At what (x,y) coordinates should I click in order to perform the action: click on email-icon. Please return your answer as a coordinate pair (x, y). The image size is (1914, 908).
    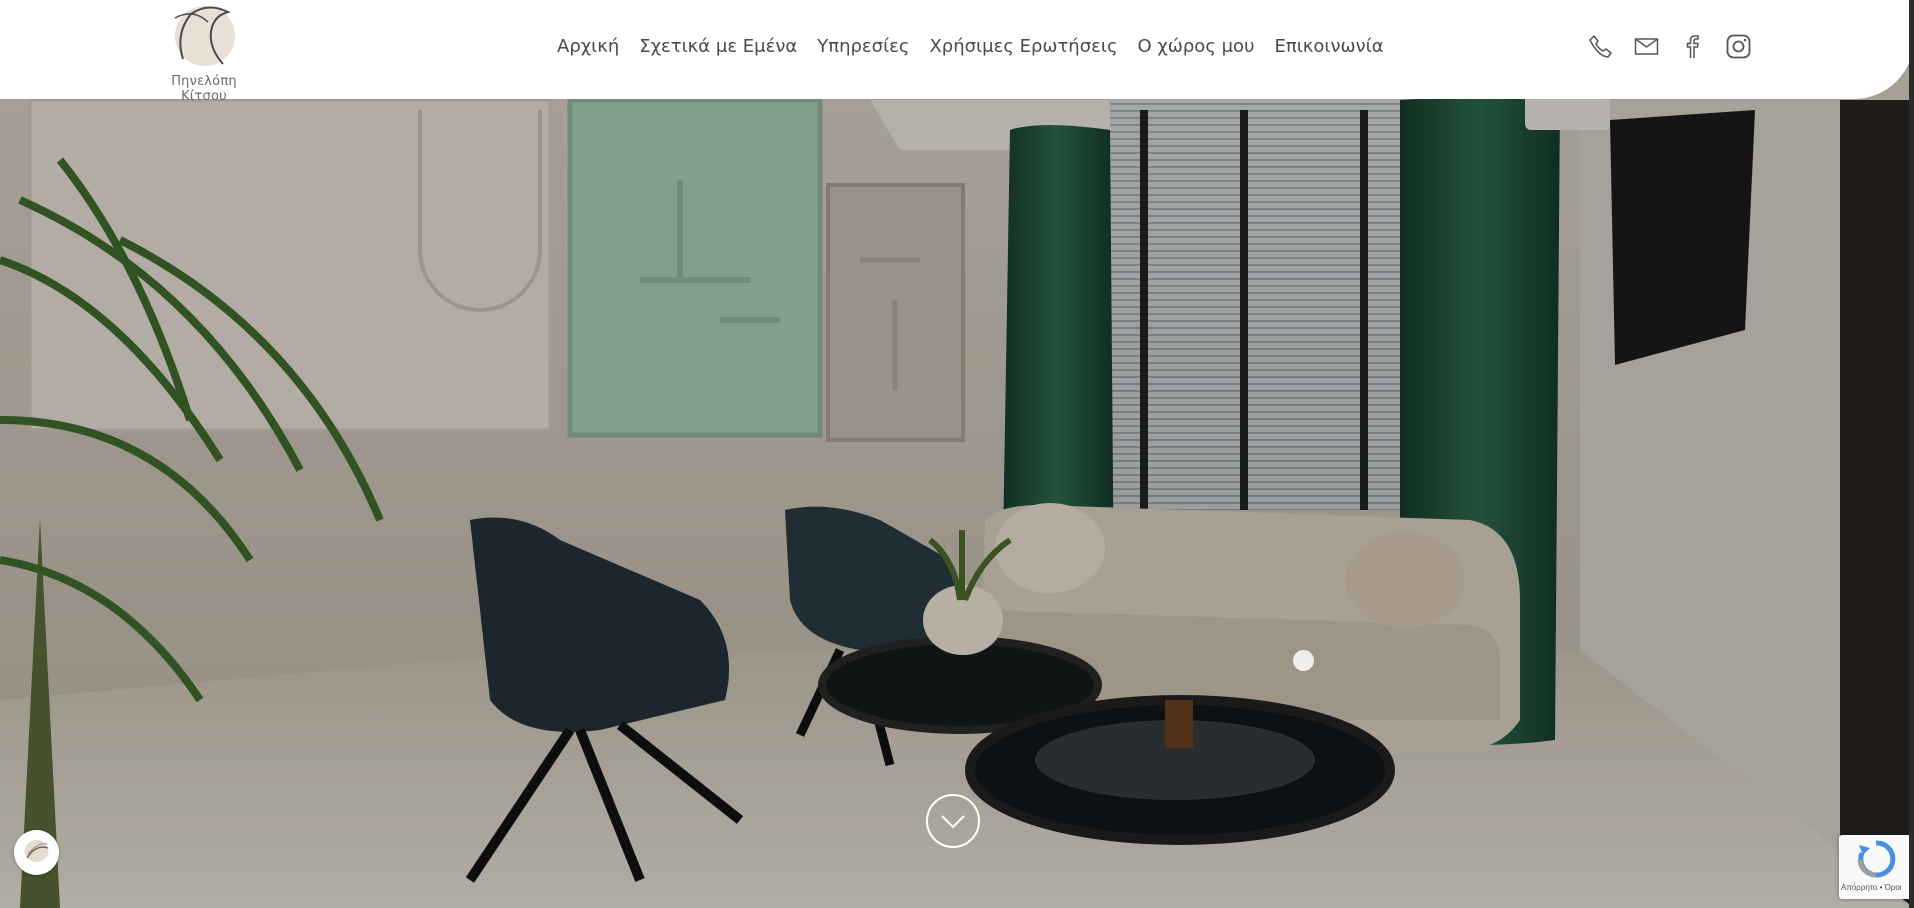
    Looking at the image, I should click on (1646, 46).